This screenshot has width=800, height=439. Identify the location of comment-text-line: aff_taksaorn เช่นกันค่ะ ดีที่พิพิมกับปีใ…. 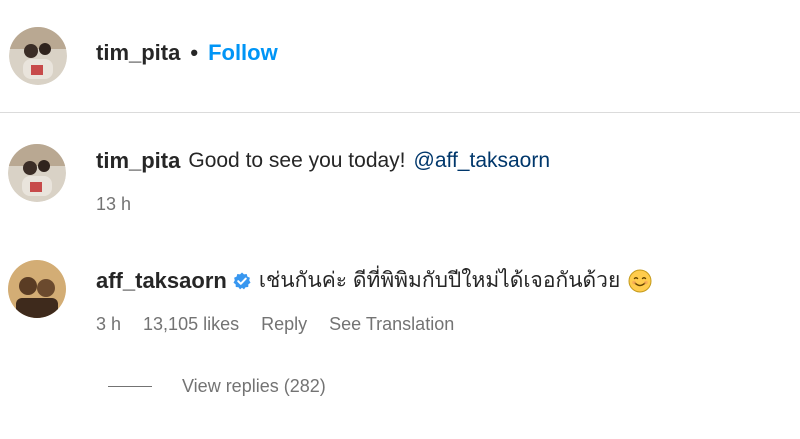
(374, 280).